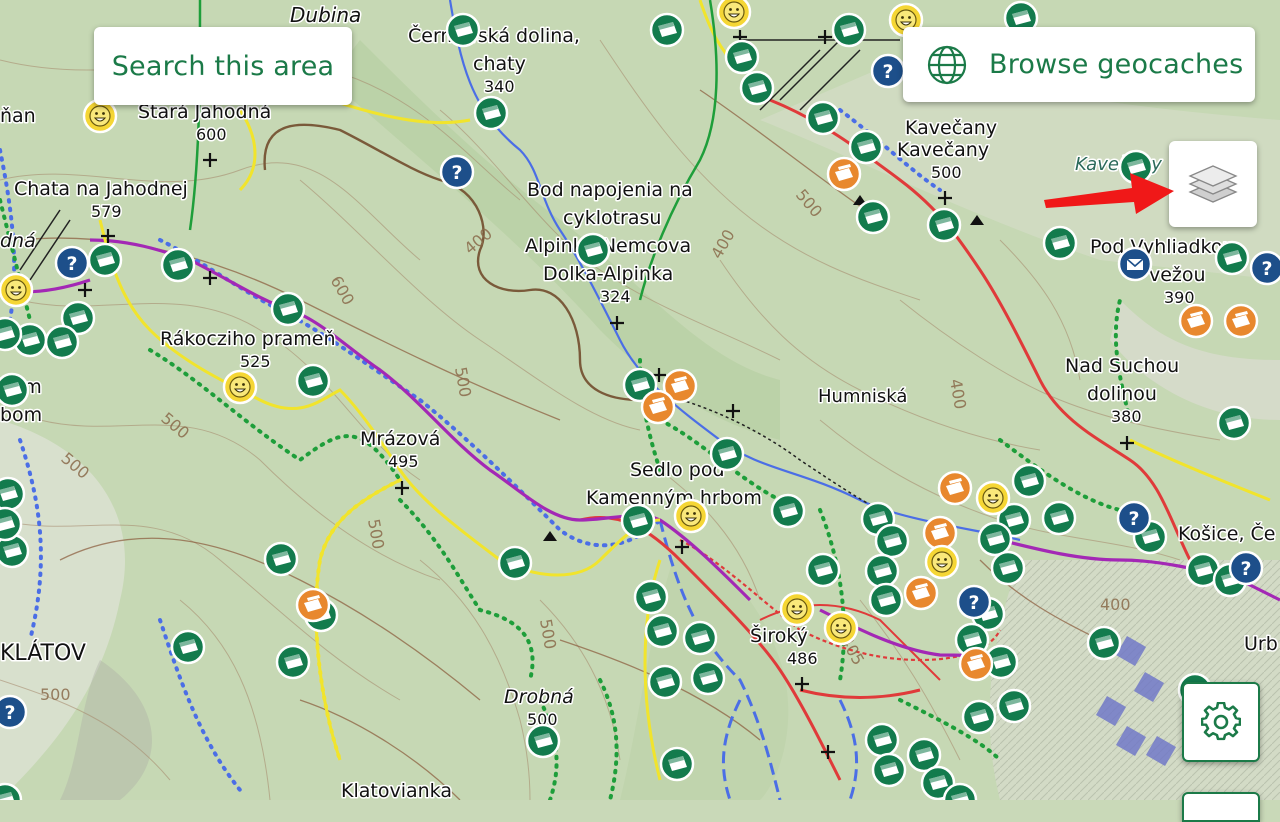 The width and height of the screenshot is (1280, 822). Describe the element at coordinates (862, 396) in the screenshot. I see `label-humniska: Humniská` at that location.